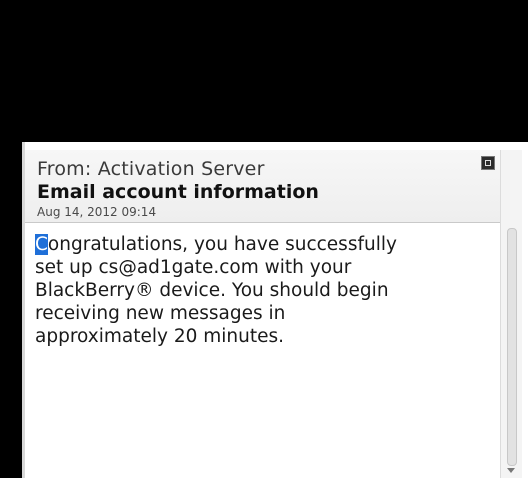 The height and width of the screenshot is (478, 528). I want to click on scroll-down-arrow-icon, so click(511, 470).